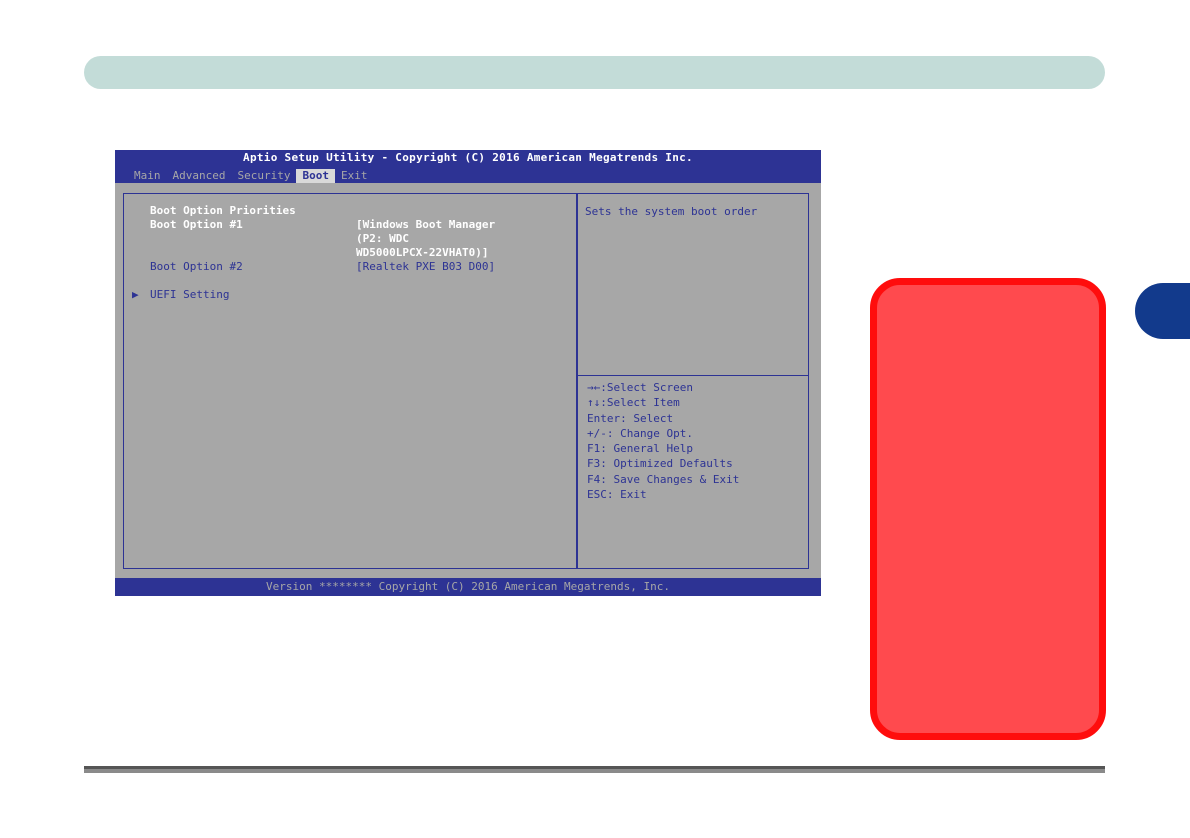 The width and height of the screenshot is (1190, 838). What do you see at coordinates (425, 267) in the screenshot?
I see `boot-option-2-value: [Realtek PXE B03 D00]` at bounding box center [425, 267].